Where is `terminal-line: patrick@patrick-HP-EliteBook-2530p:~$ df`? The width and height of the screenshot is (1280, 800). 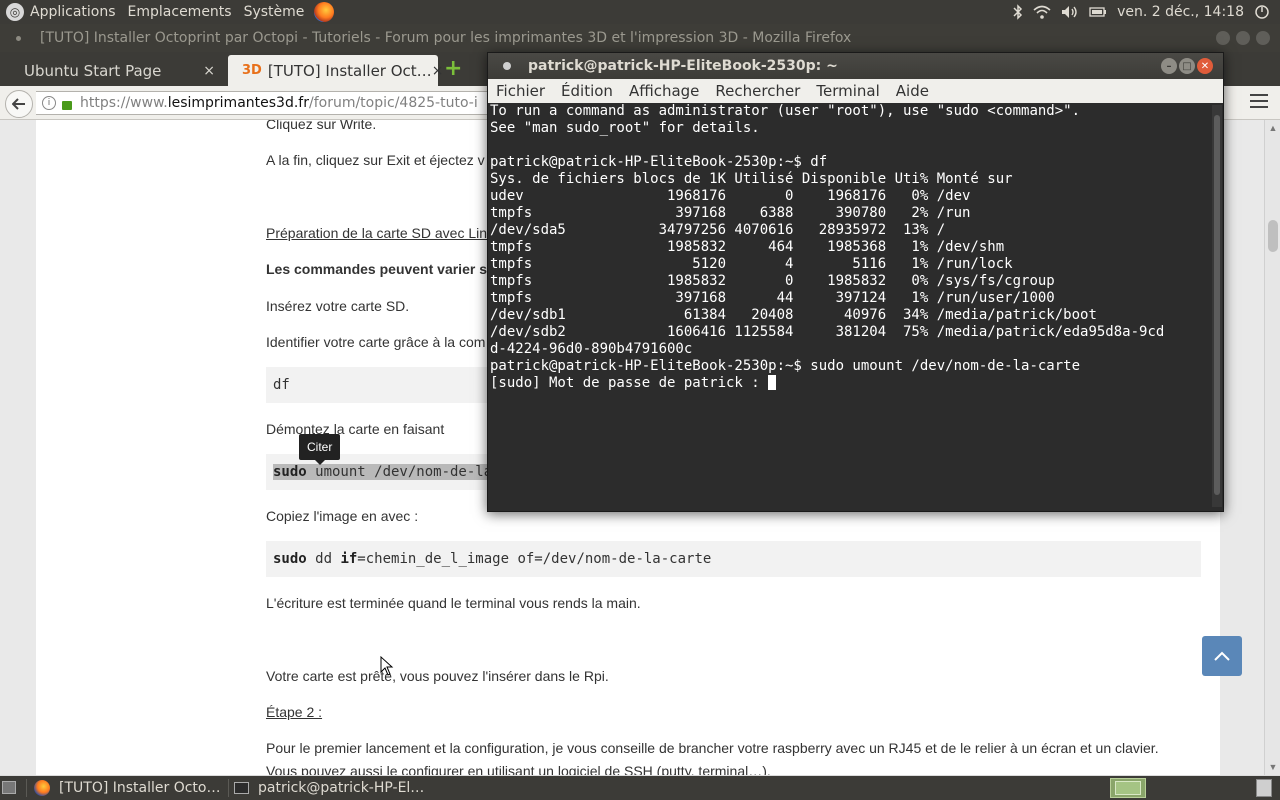 terminal-line: patrick@patrick-HP-EliteBook-2530p:~$ df is located at coordinates (659, 162).